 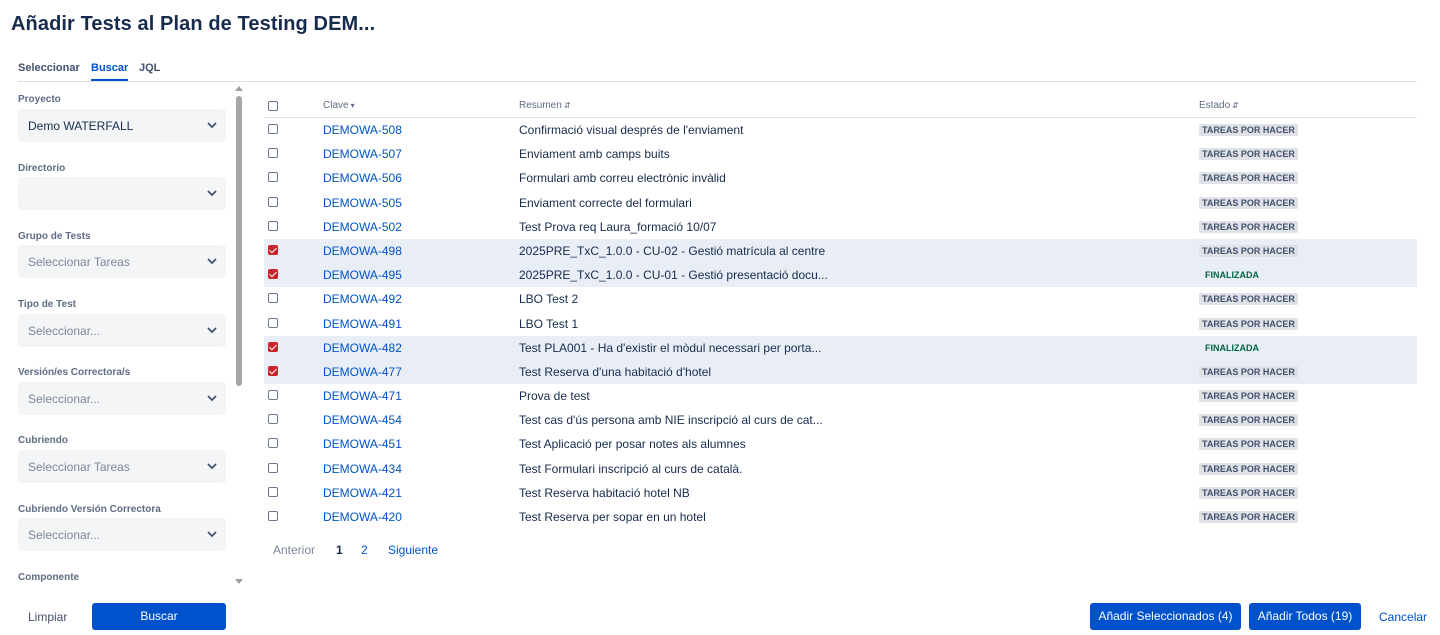 I want to click on status-badge: FINALIZADA, so click(x=1232, y=347).